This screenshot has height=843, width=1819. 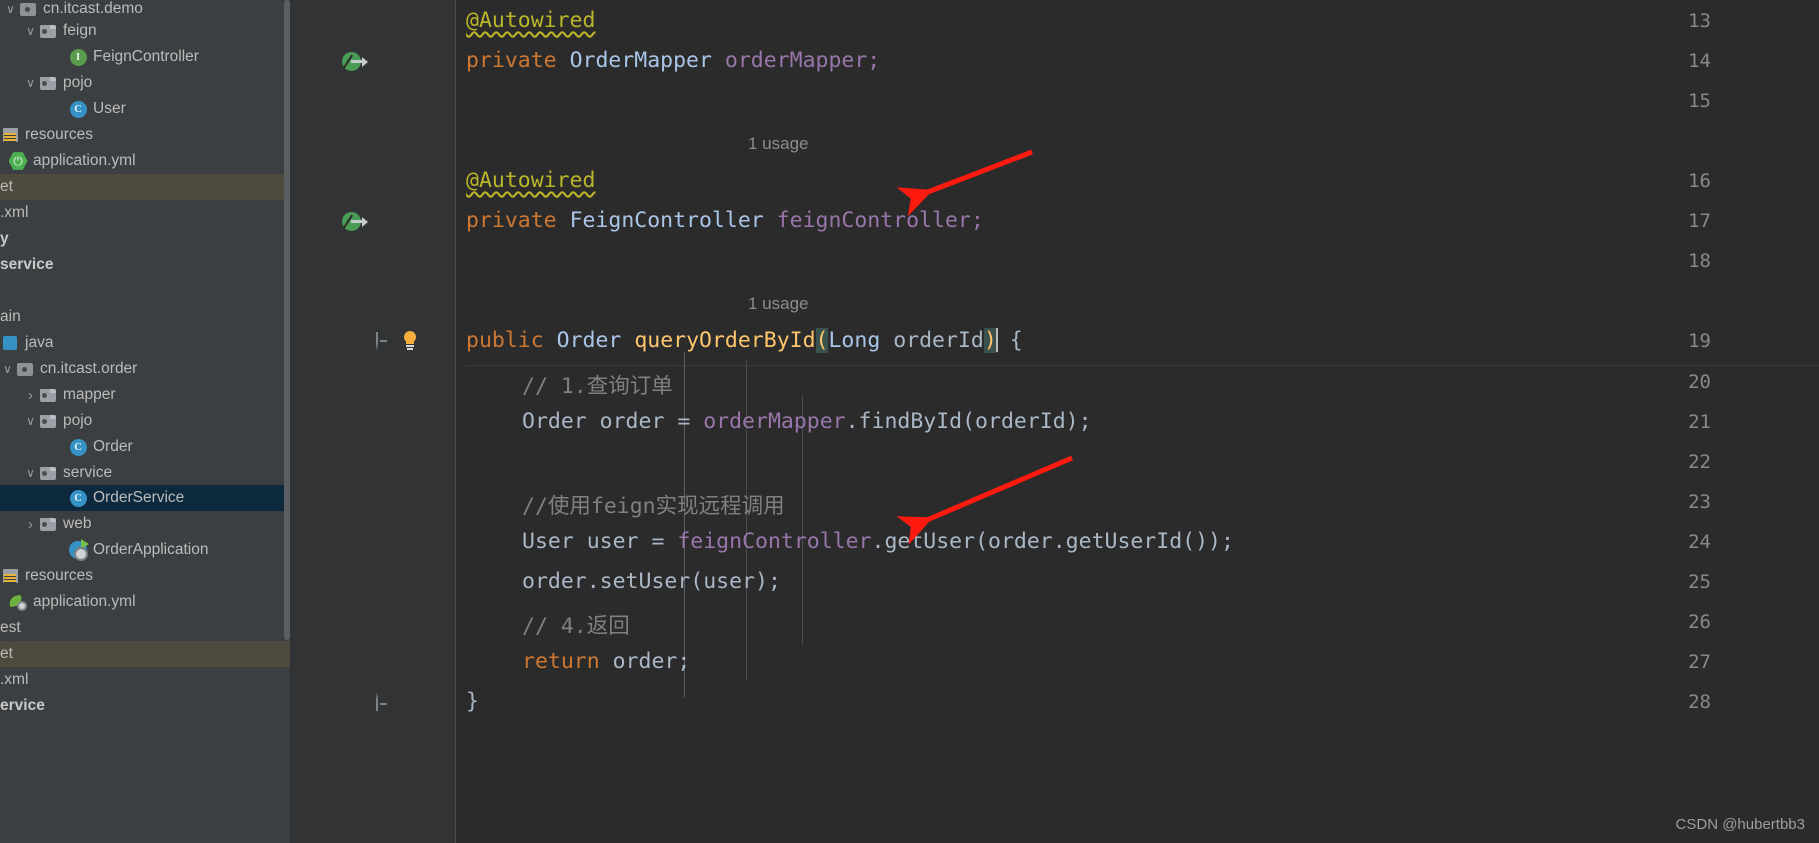 I want to click on tree-item-label: resources, so click(x=59, y=134).